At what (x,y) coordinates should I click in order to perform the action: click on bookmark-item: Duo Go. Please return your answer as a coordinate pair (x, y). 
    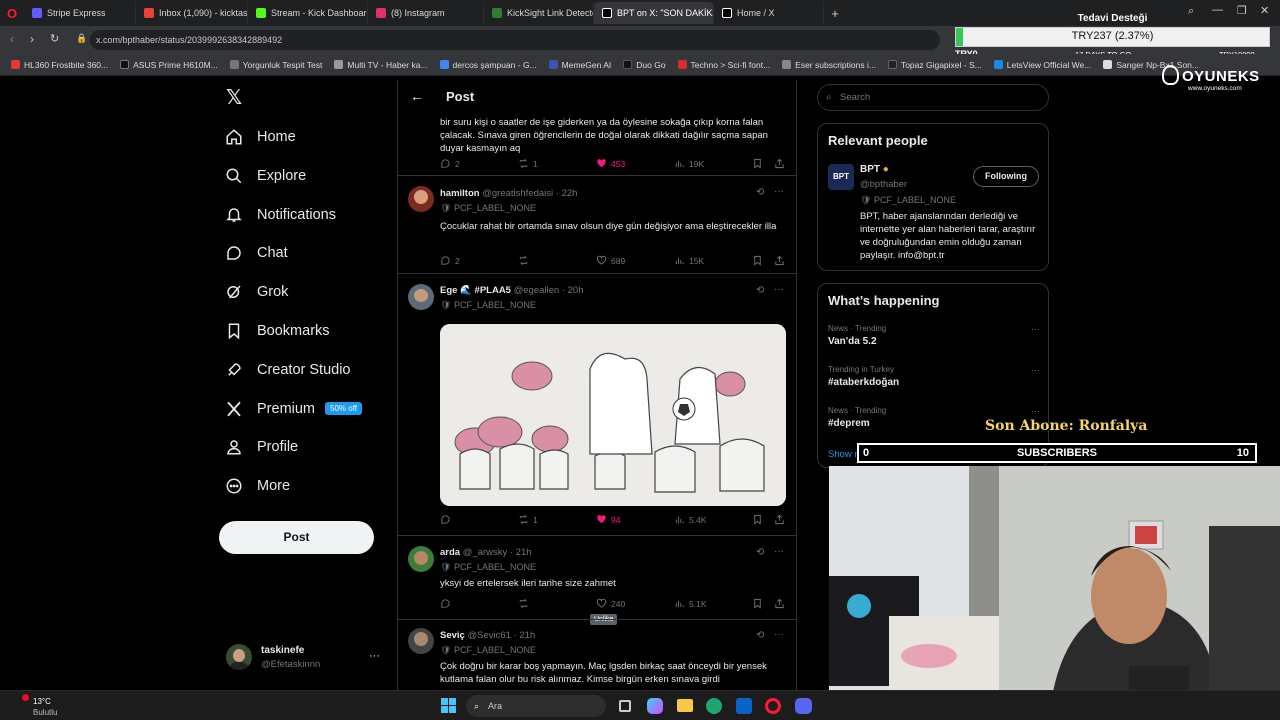
    Looking at the image, I should click on (644, 65).